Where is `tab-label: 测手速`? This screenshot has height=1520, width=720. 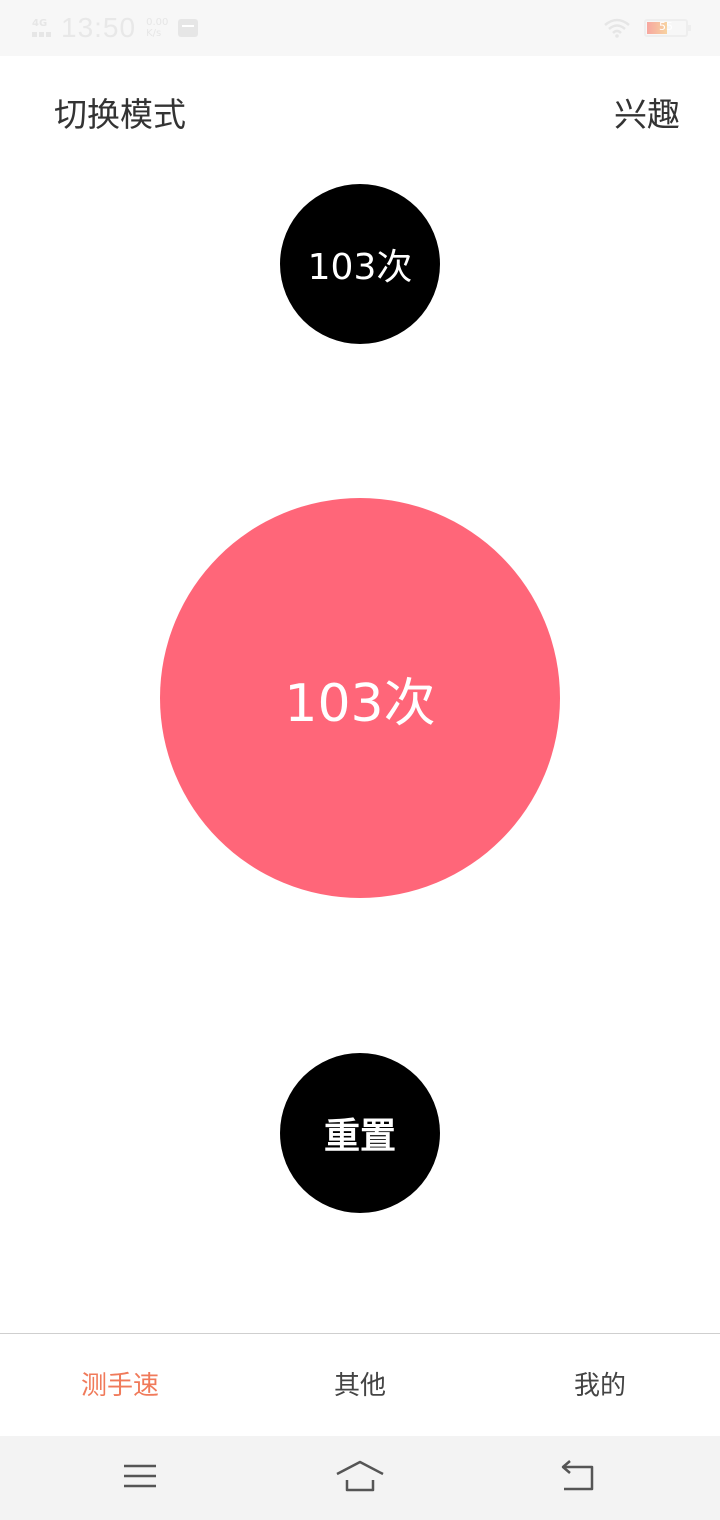
tab-label: 测手速 is located at coordinates (119, 1385).